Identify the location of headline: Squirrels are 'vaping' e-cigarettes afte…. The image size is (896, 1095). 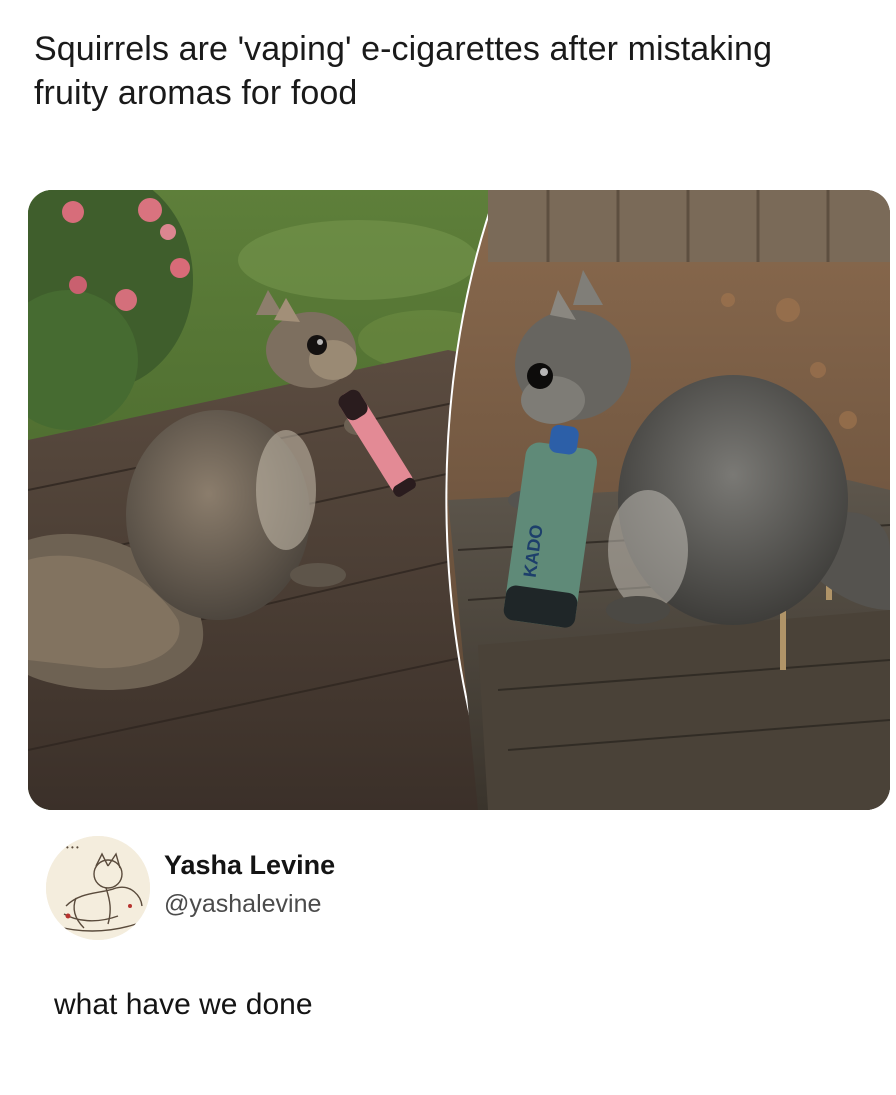
(403, 71).